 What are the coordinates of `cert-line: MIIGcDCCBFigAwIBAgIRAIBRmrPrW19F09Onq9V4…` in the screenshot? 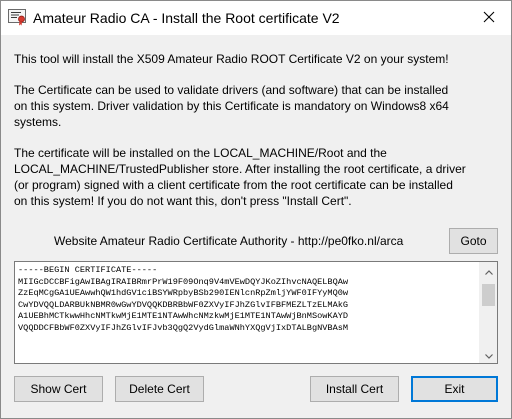 It's located at (183, 281).